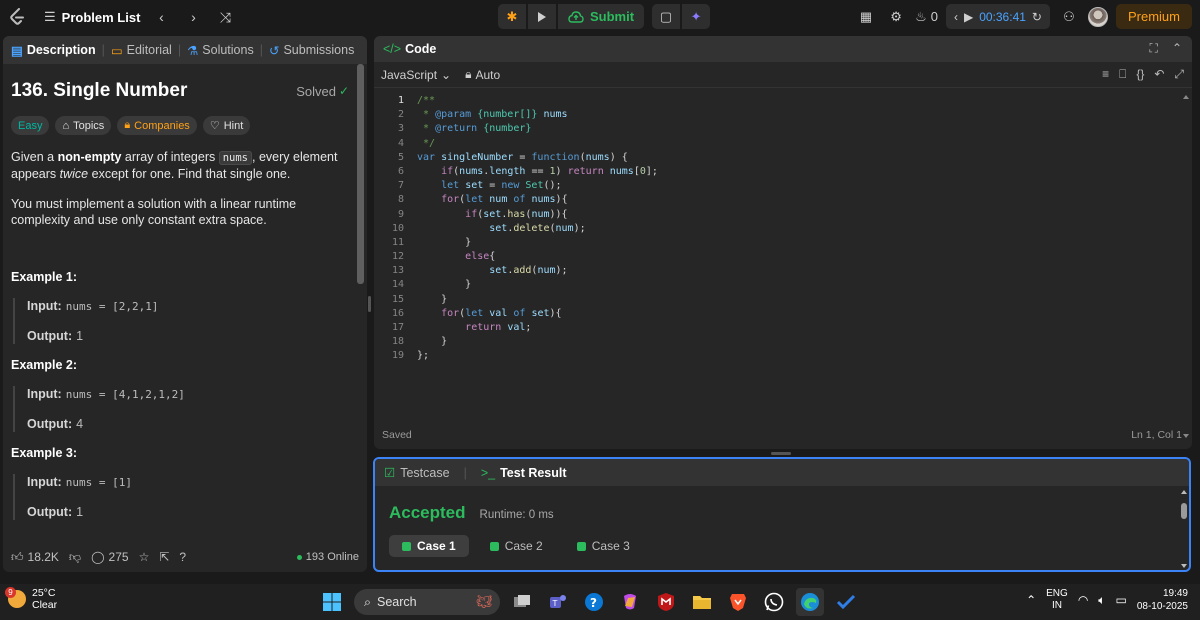 This screenshot has height=620, width=1200. I want to click on volume-icon: 🔈︎, so click(1101, 600).